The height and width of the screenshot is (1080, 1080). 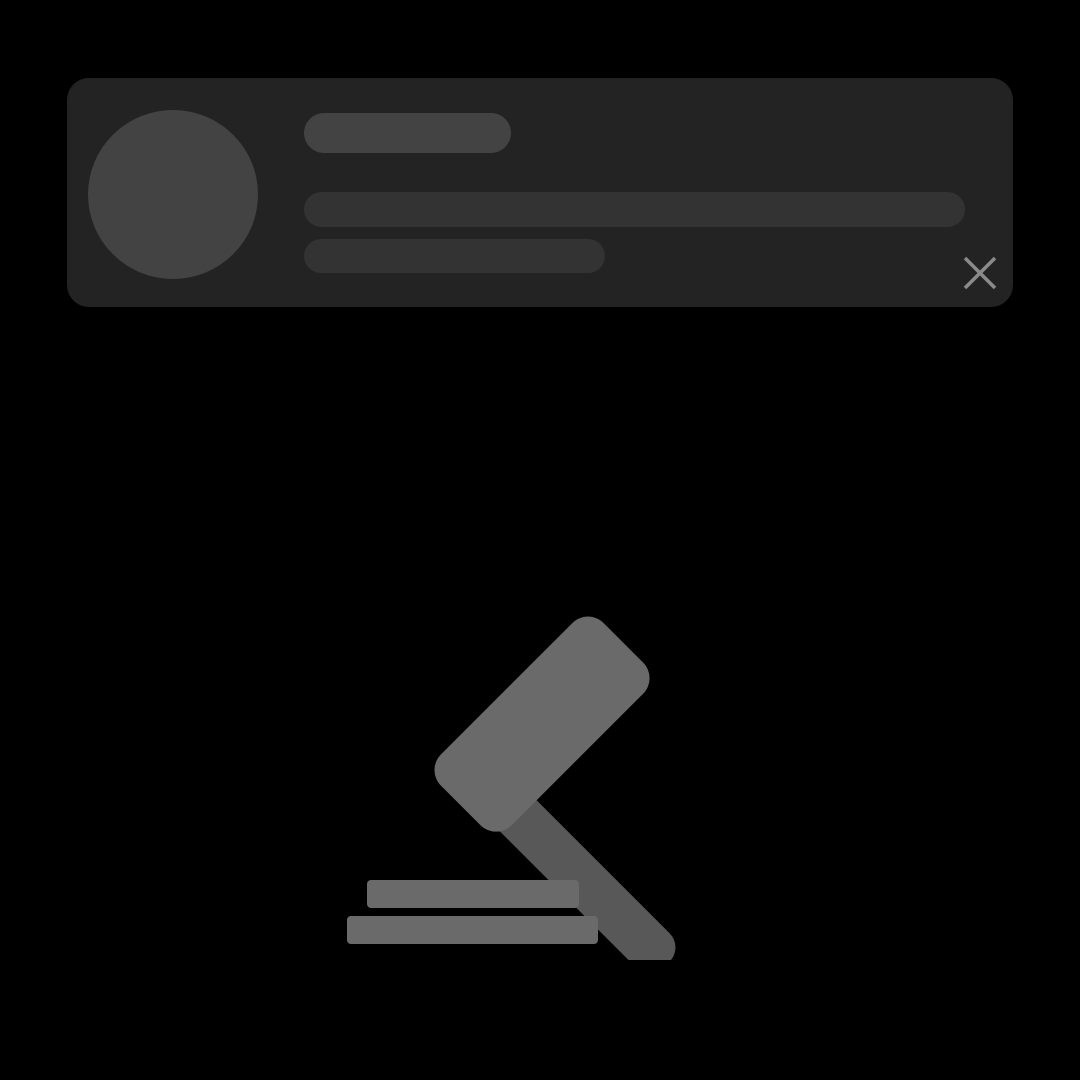 What do you see at coordinates (407, 133) in the screenshot?
I see `title-placeholder` at bounding box center [407, 133].